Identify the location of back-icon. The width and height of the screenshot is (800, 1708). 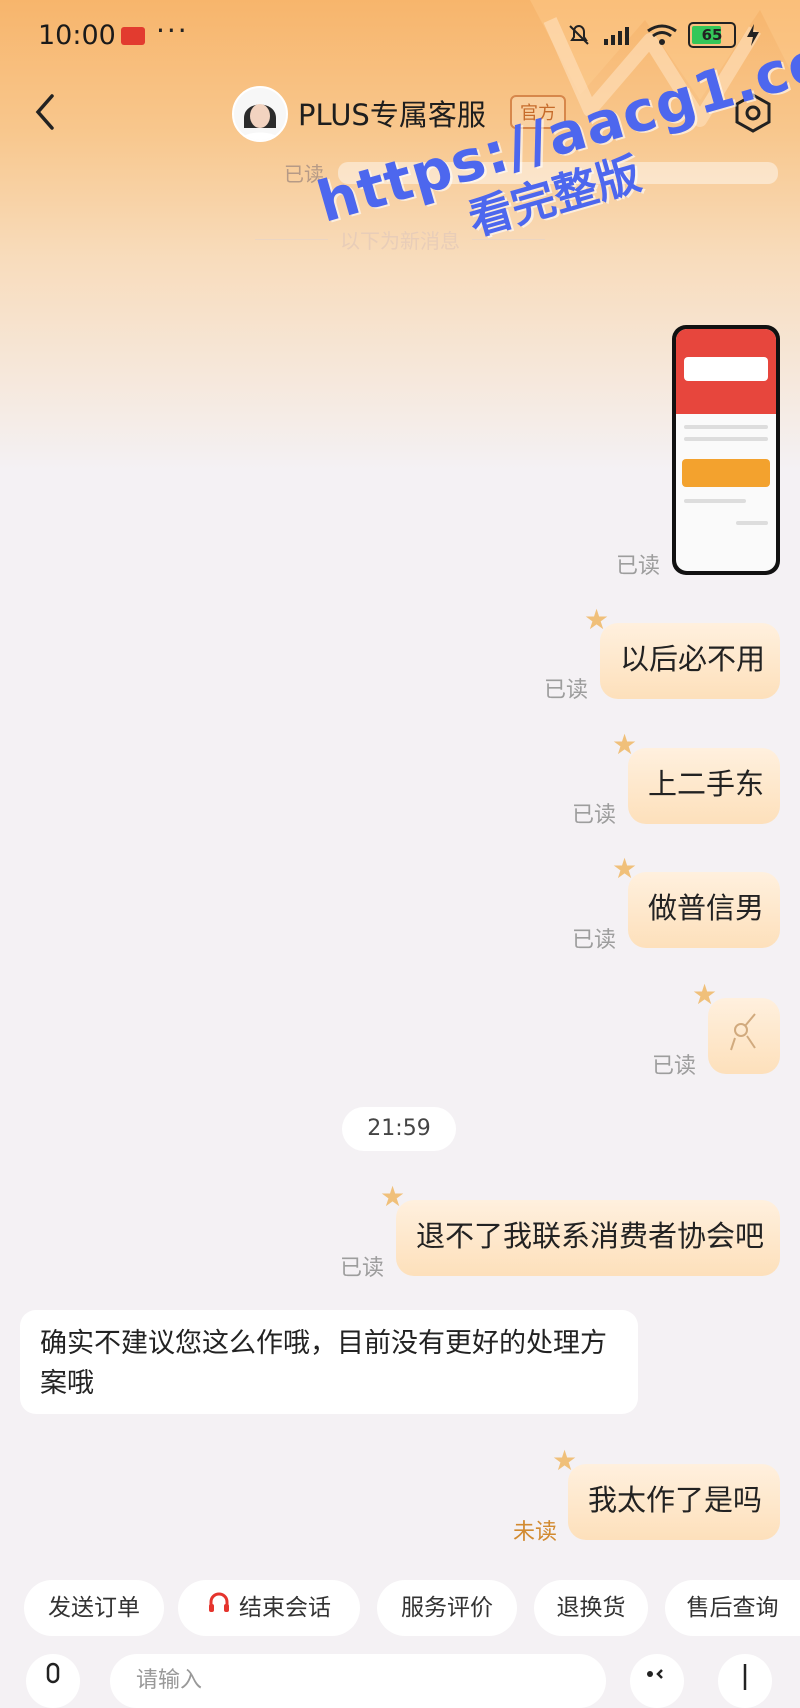
(48, 112).